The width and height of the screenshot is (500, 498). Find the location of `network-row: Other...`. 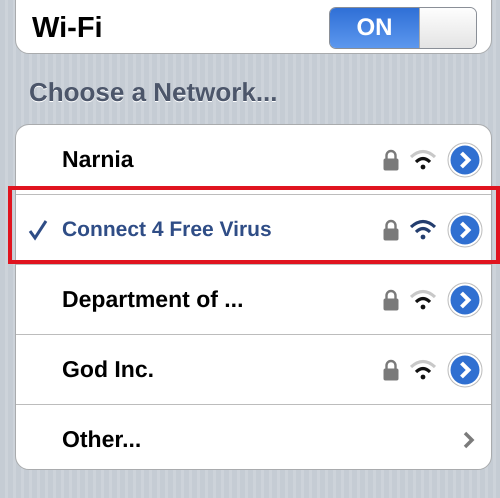

network-row: Other... is located at coordinates (253, 439).